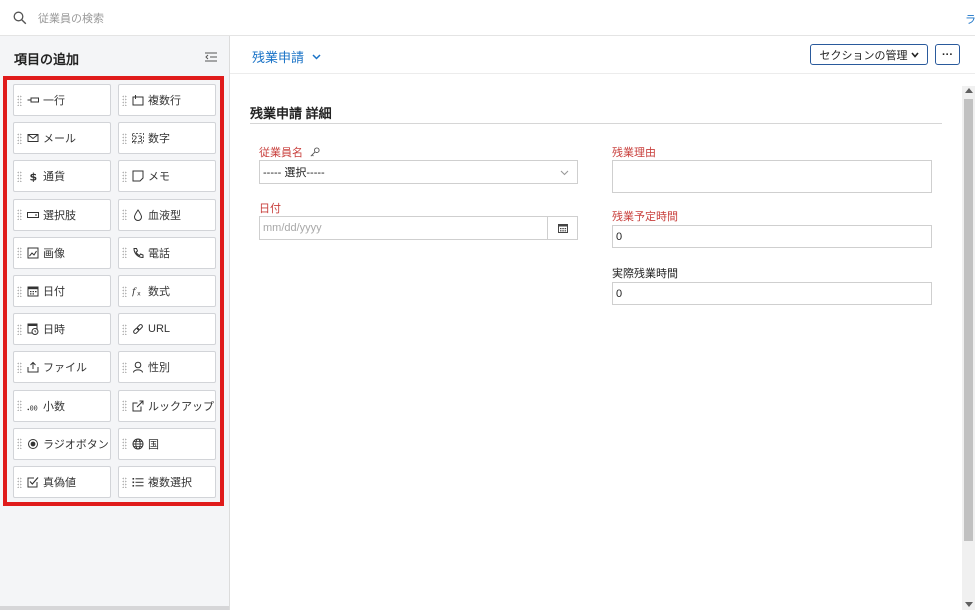 The height and width of the screenshot is (610, 975). I want to click on svg-text: f, so click(134, 291).